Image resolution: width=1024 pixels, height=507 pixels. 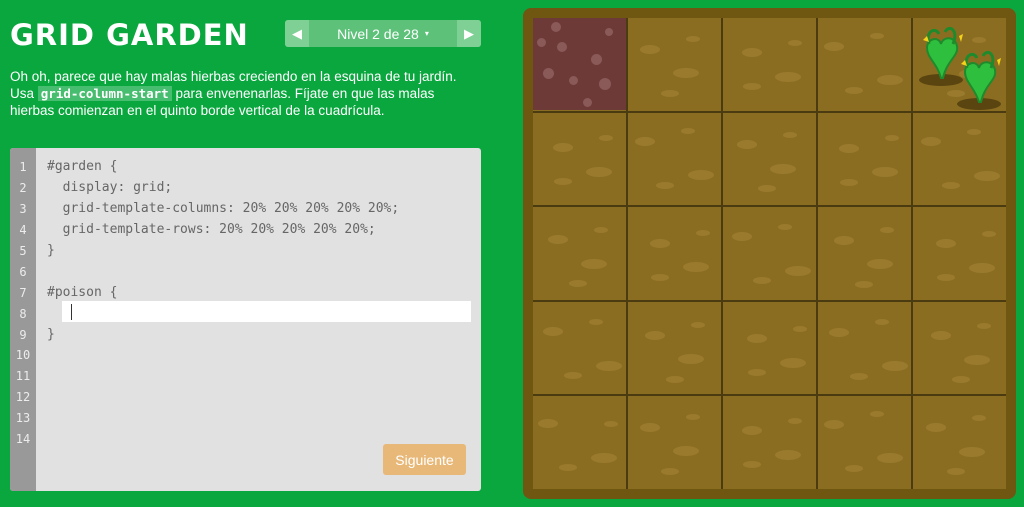 I want to click on line-number: 1, so click(x=23, y=167).